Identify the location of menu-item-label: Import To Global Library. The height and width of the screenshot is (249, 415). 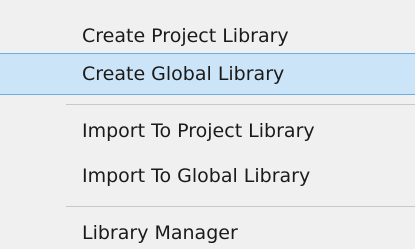
(196, 176).